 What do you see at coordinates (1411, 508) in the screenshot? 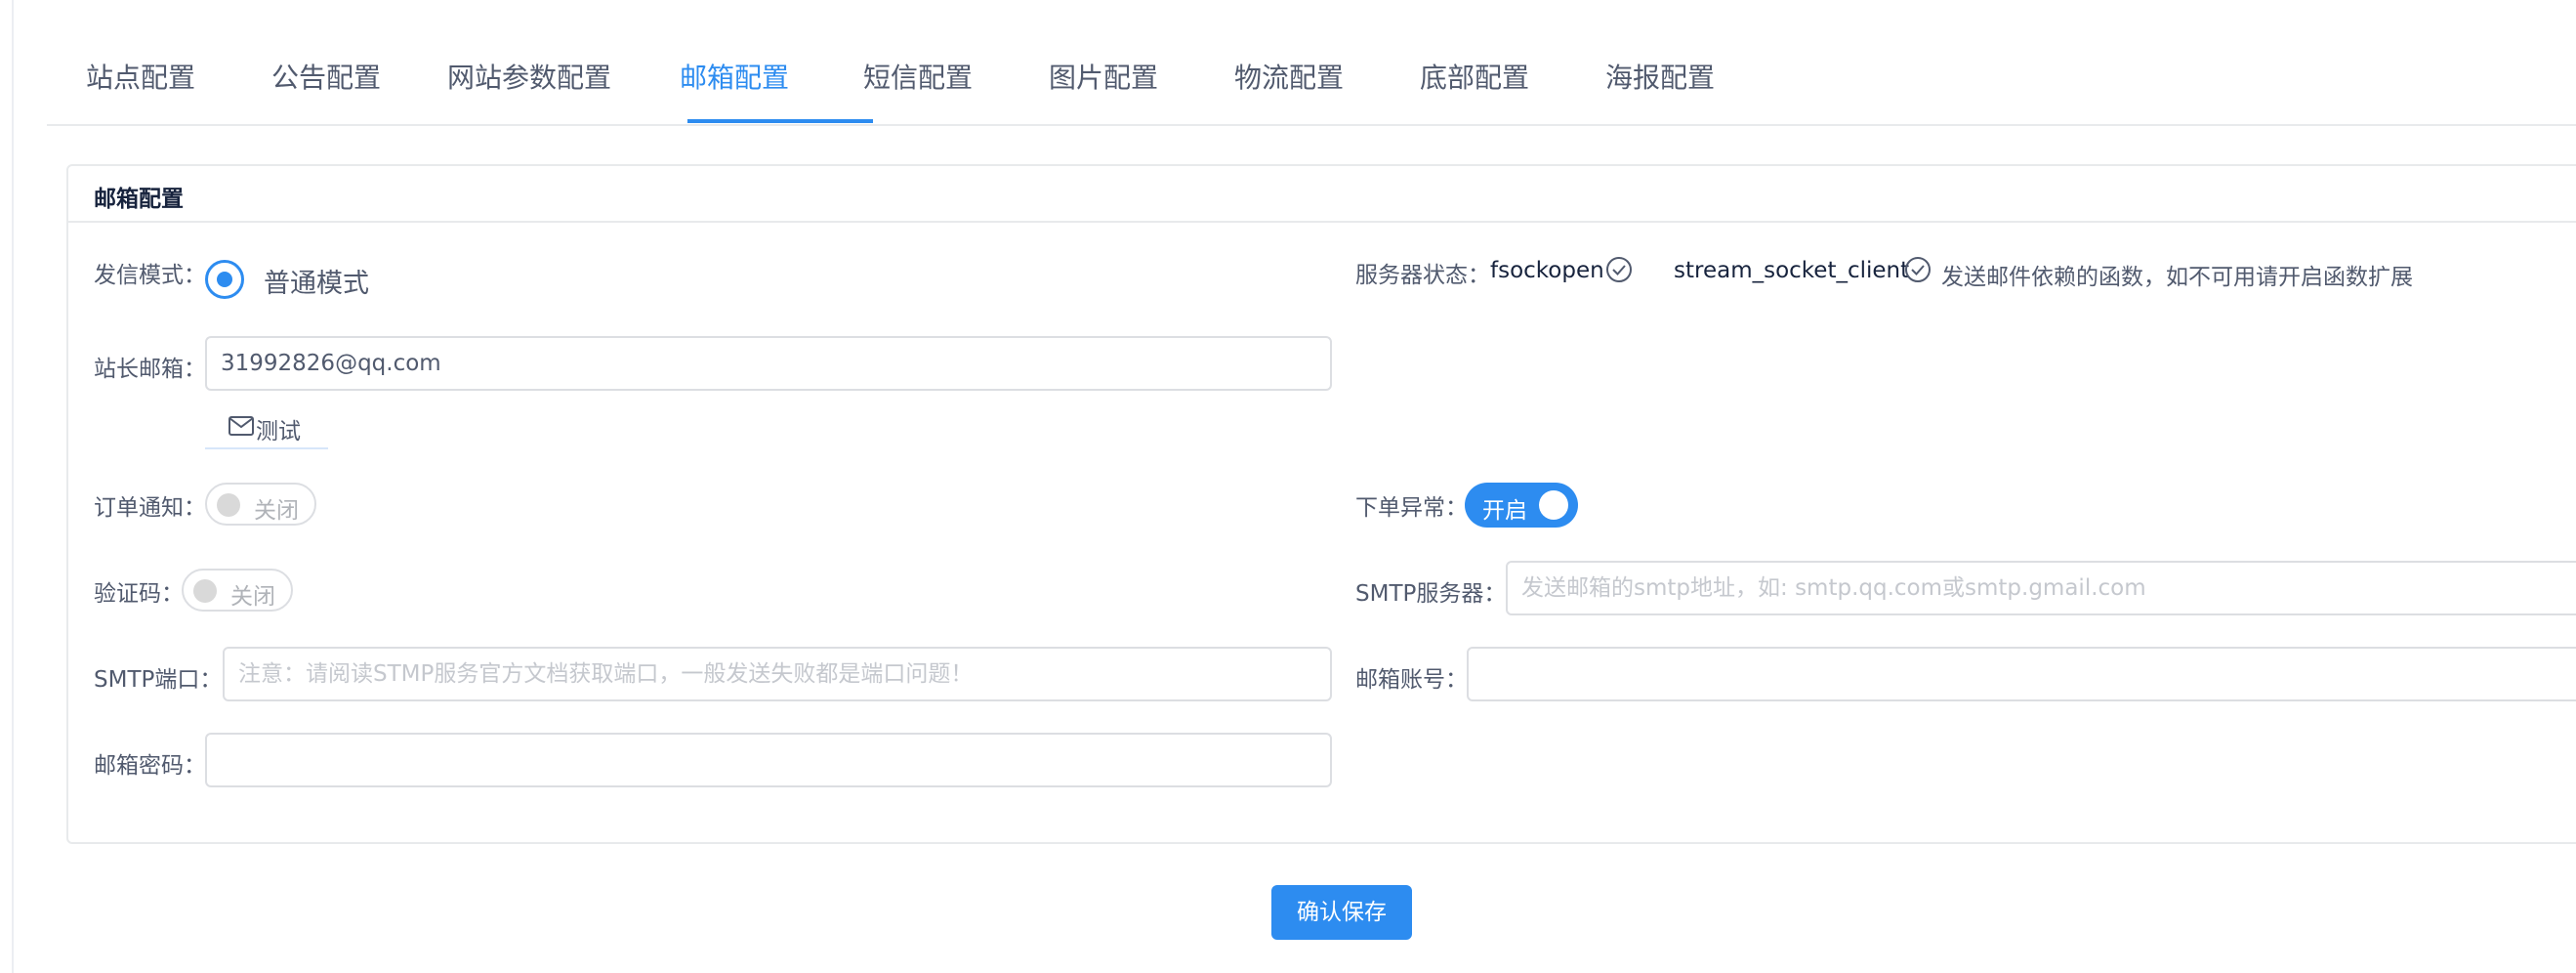
I see `order-exception-label: 下单异常：` at bounding box center [1411, 508].